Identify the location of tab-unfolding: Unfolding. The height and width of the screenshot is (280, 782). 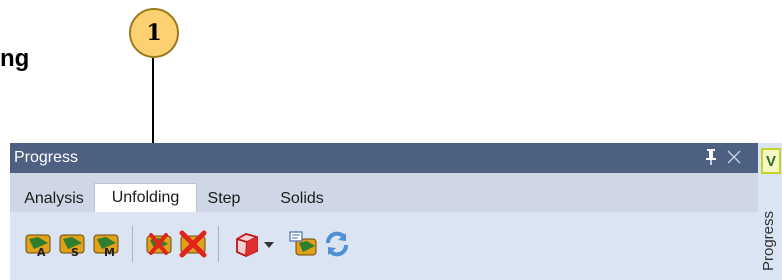
(145, 197).